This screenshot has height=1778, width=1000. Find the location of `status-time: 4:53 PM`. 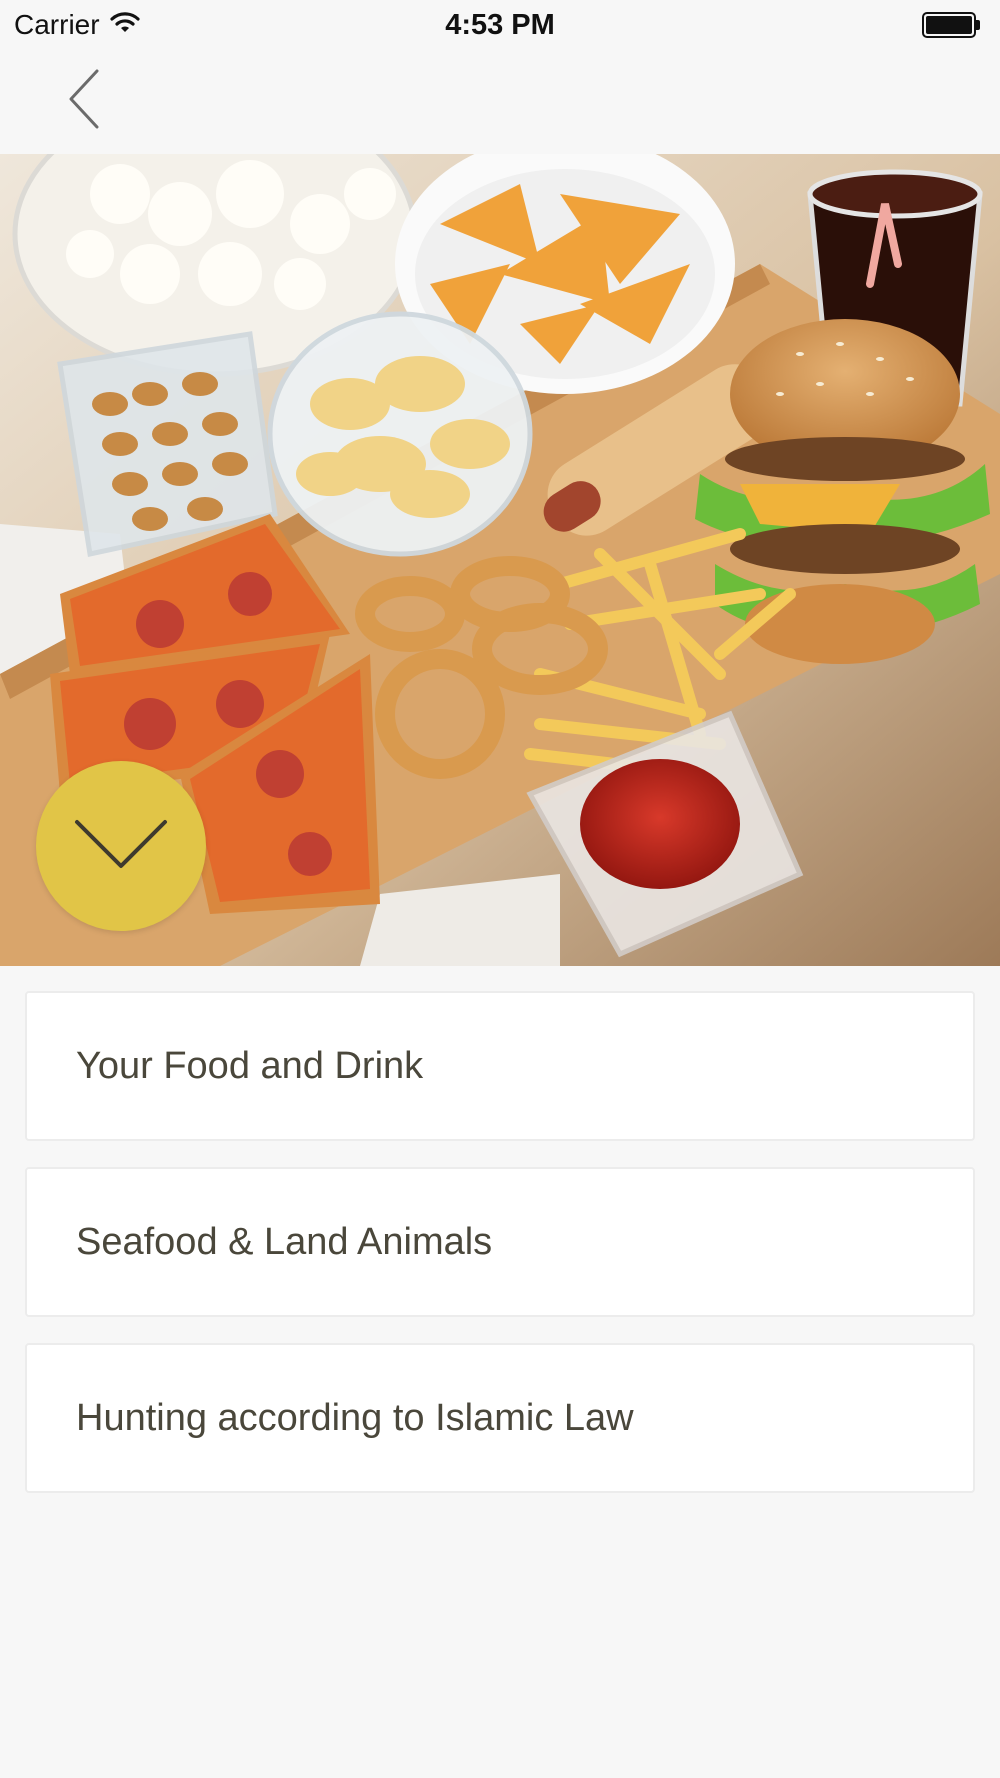

status-time: 4:53 PM is located at coordinates (500, 24).